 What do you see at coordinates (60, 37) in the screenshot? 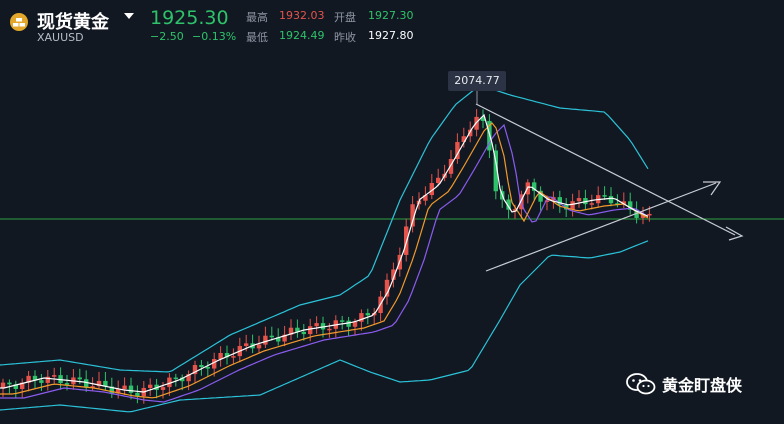
I see `symbol-code: XAUUSD` at bounding box center [60, 37].